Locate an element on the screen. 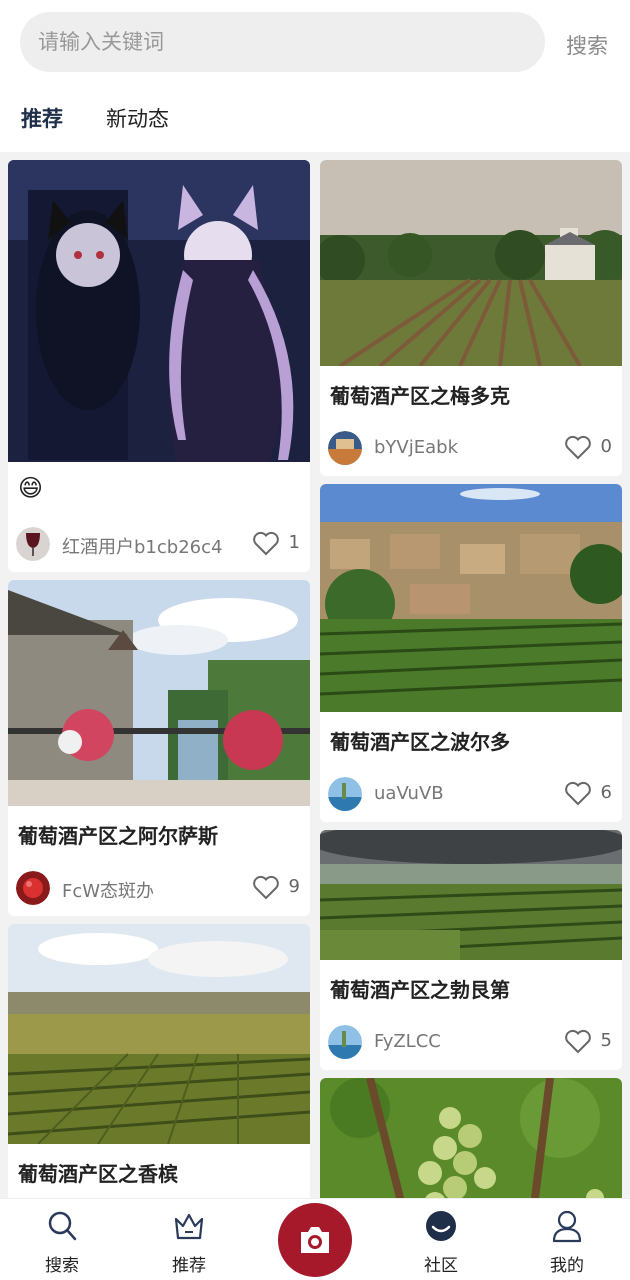 This screenshot has width=630, height=1280. nav-label: 推荐 is located at coordinates (189, 1266).